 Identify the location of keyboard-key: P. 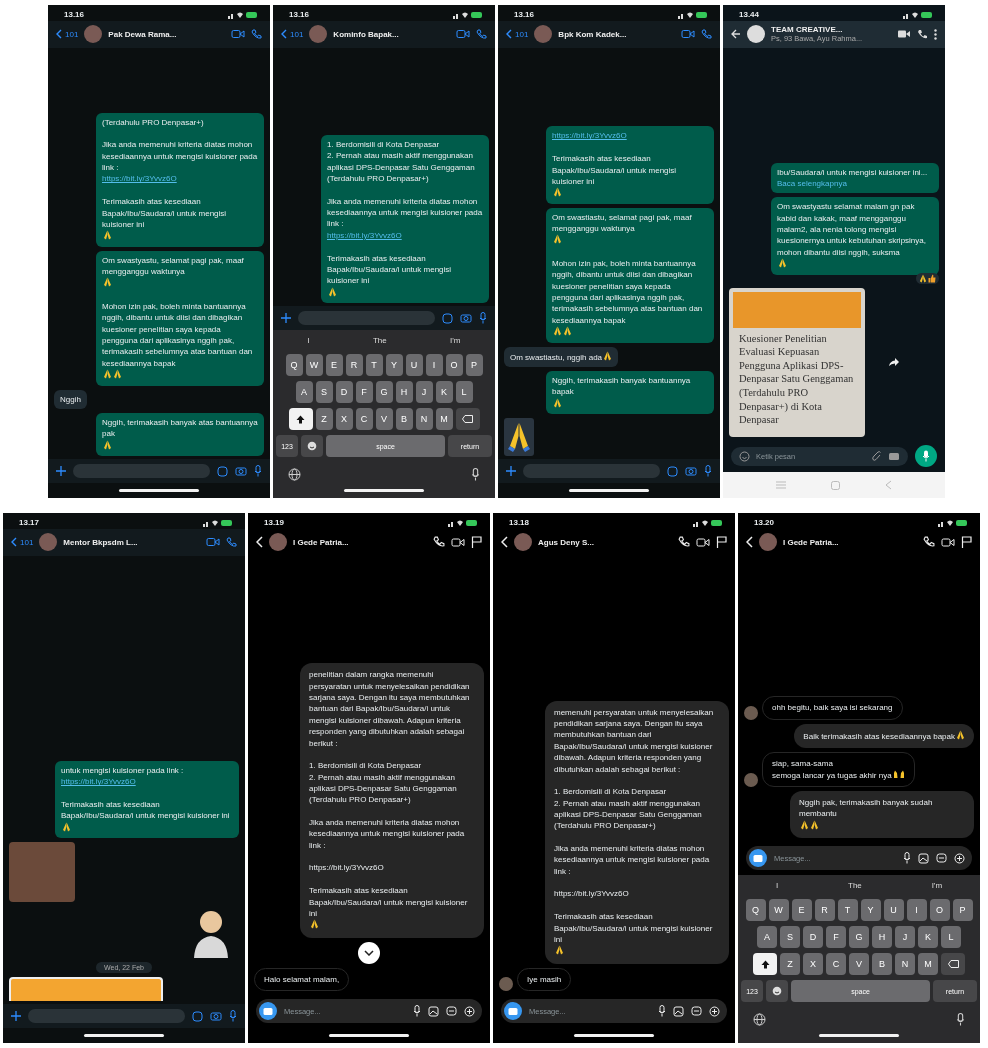
(474, 365).